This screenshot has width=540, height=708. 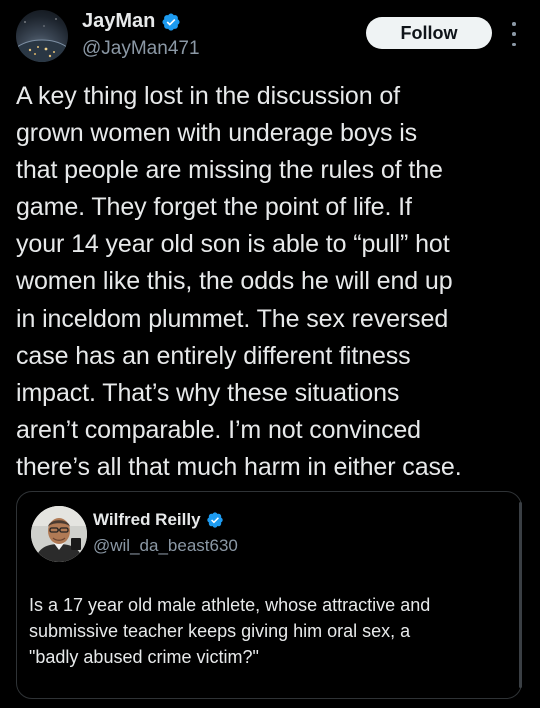 I want to click on quoted-author-name-row: Wilfred Reilly, so click(x=158, y=520).